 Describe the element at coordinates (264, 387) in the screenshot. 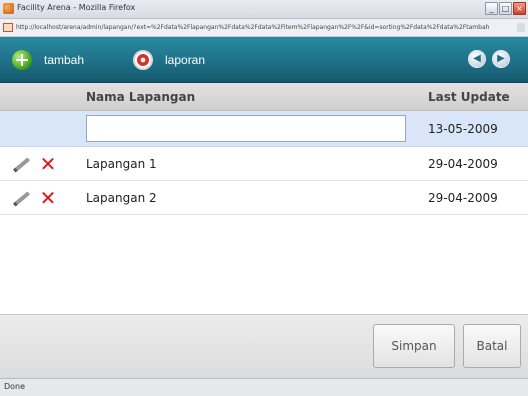

I see `status-bar: Done` at that location.